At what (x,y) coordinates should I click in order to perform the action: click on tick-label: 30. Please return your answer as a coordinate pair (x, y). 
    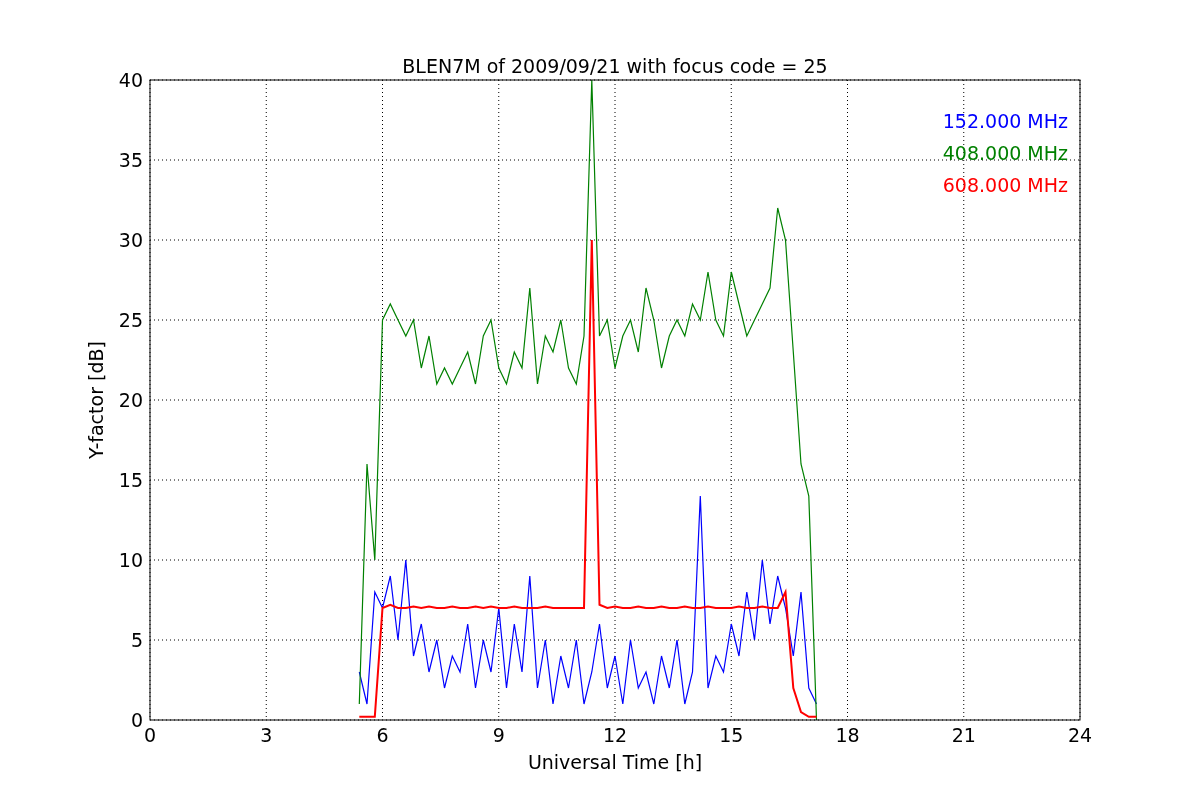
    Looking at the image, I should click on (130, 240).